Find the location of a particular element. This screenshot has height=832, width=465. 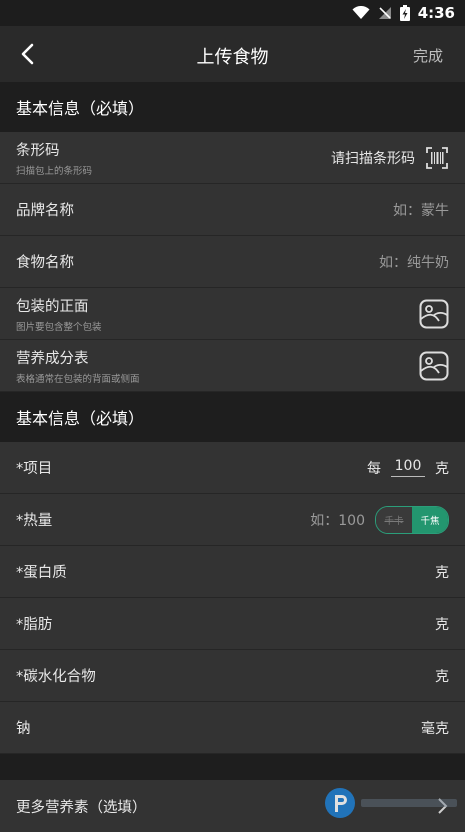

food-name-input: 如：纯牛奶 is located at coordinates (414, 262).